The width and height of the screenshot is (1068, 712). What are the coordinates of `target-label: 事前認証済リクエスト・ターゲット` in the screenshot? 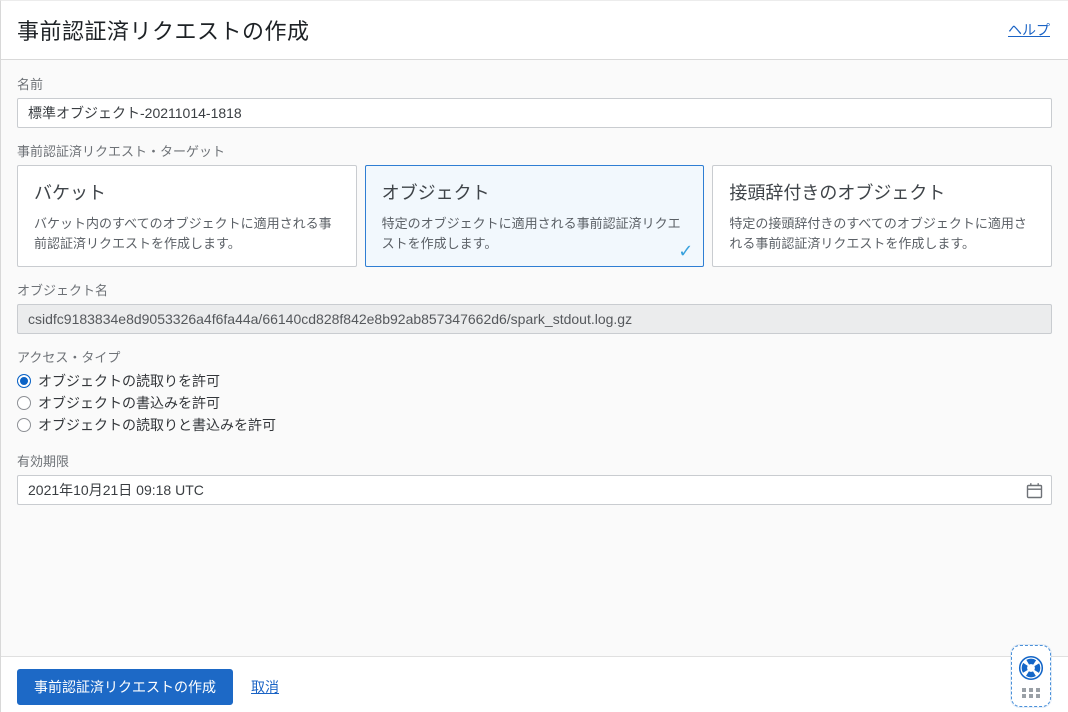 It's located at (121, 151).